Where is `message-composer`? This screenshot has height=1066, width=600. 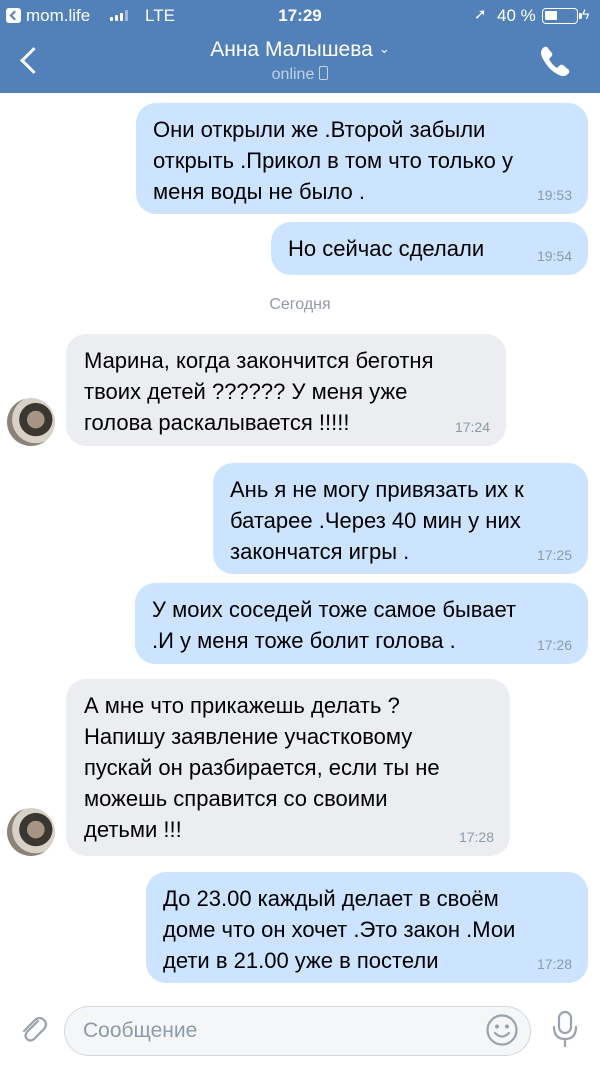
message-composer is located at coordinates (300, 1031).